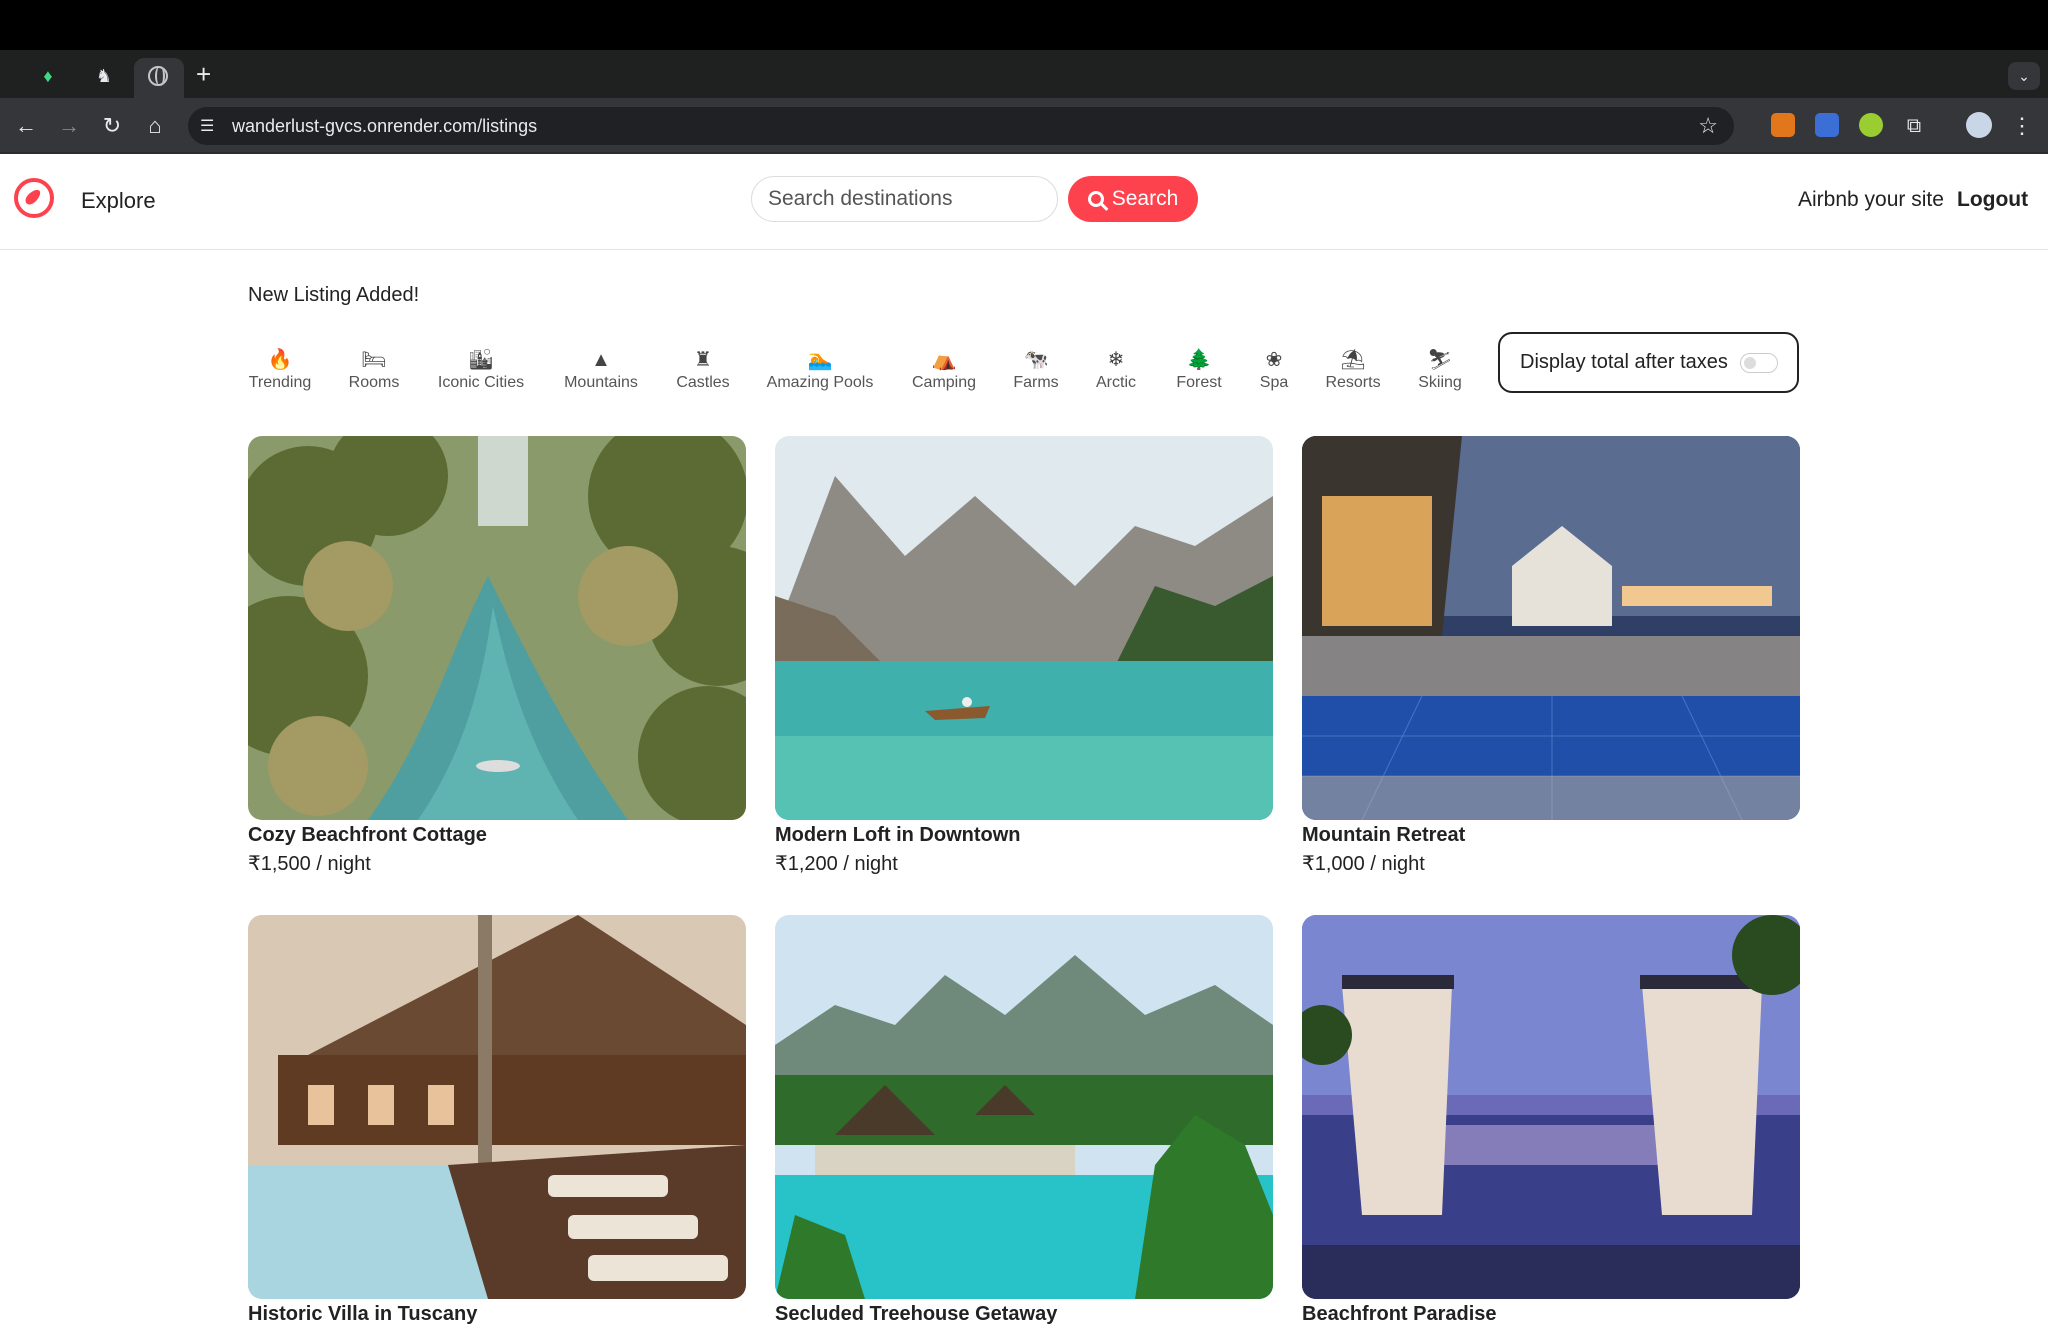  What do you see at coordinates (280, 360) in the screenshot?
I see `fire-icon: 🔥` at bounding box center [280, 360].